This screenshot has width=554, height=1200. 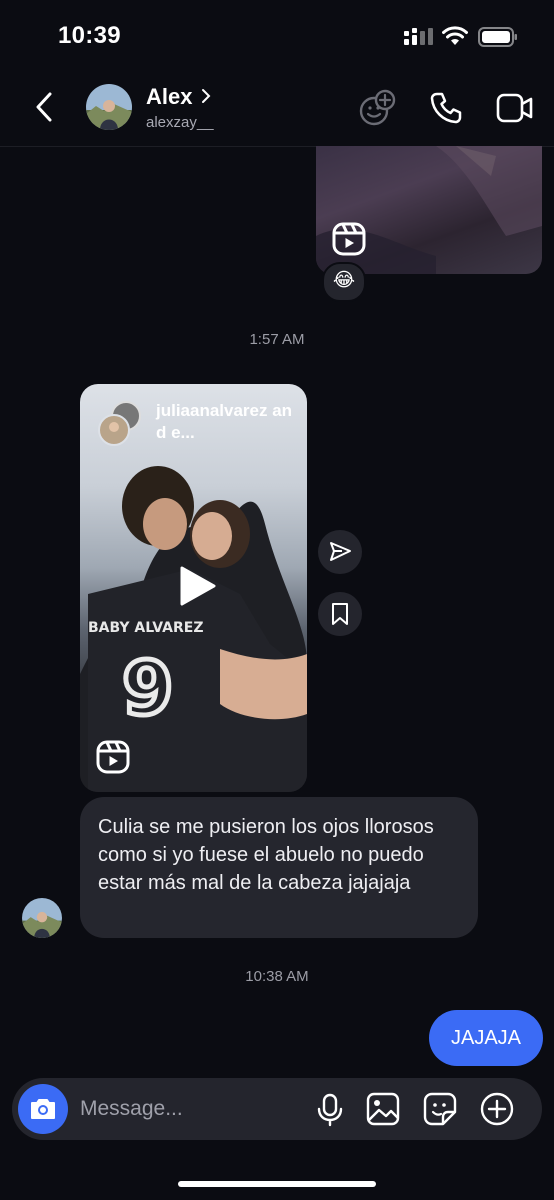 What do you see at coordinates (486, 1038) in the screenshot?
I see `sent-message: JAJAJA` at bounding box center [486, 1038].